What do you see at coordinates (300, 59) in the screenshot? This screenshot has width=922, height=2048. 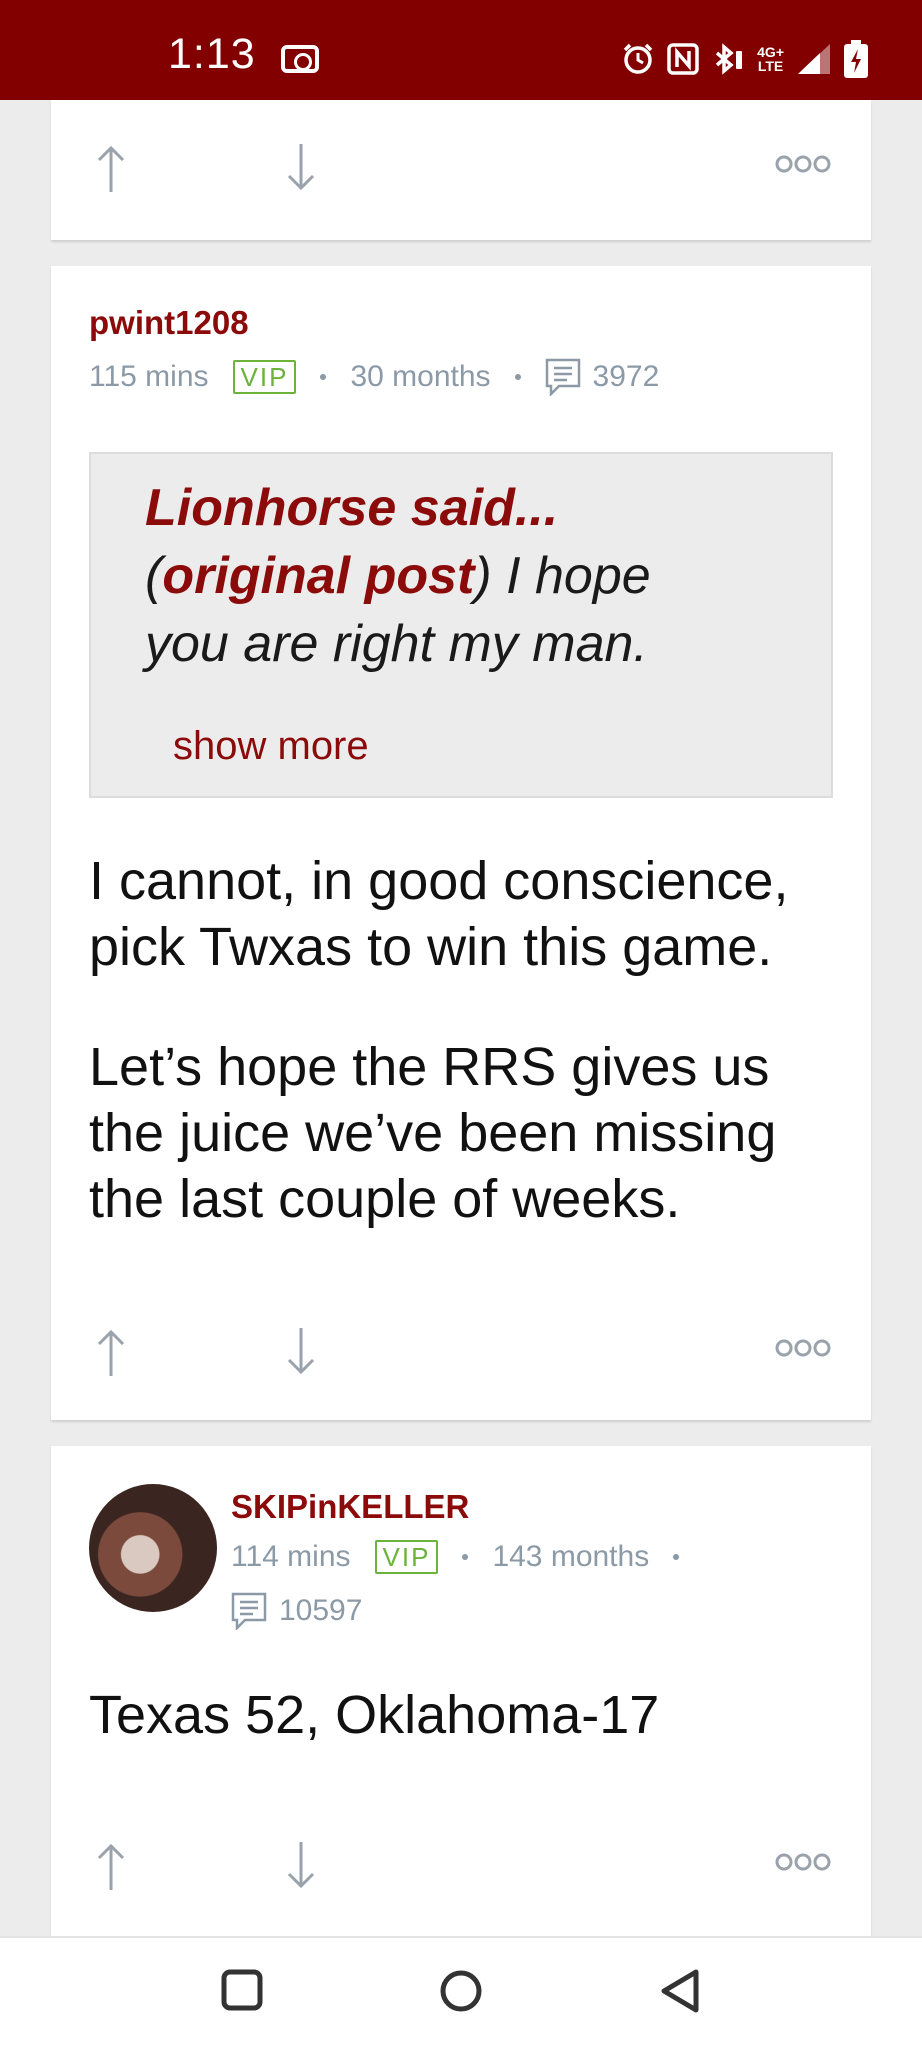 I see `screen-record-icon` at bounding box center [300, 59].